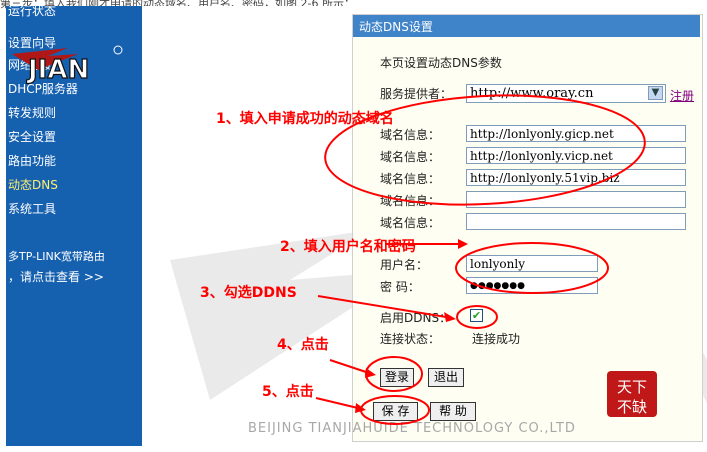 Image resolution: width=707 pixels, height=452 pixels. What do you see at coordinates (32, 112) in the screenshot?
I see `sidebar-item-forwarding: 转发规则` at bounding box center [32, 112].